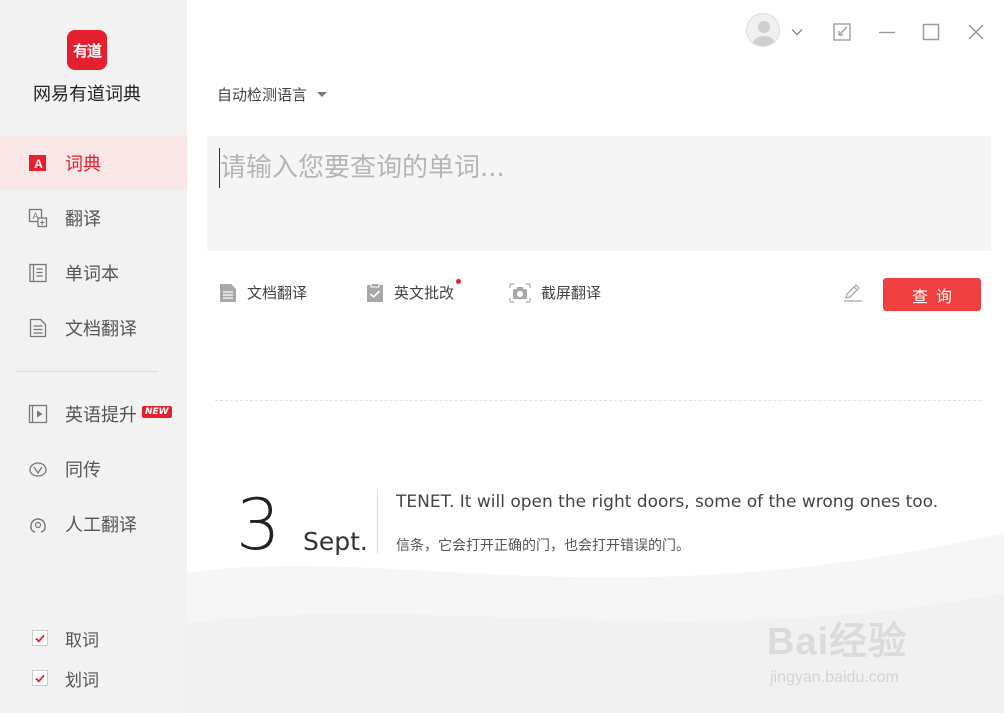 Image resolution: width=1004 pixels, height=713 pixels. What do you see at coordinates (262, 95) in the screenshot?
I see `language-select-value: 自动检测语言` at bounding box center [262, 95].